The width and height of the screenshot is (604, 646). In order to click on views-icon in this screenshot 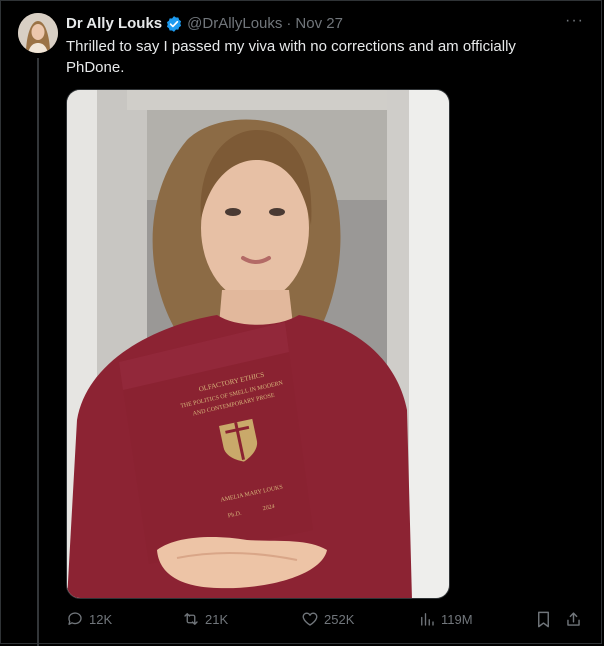, I will do `click(427, 619)`.